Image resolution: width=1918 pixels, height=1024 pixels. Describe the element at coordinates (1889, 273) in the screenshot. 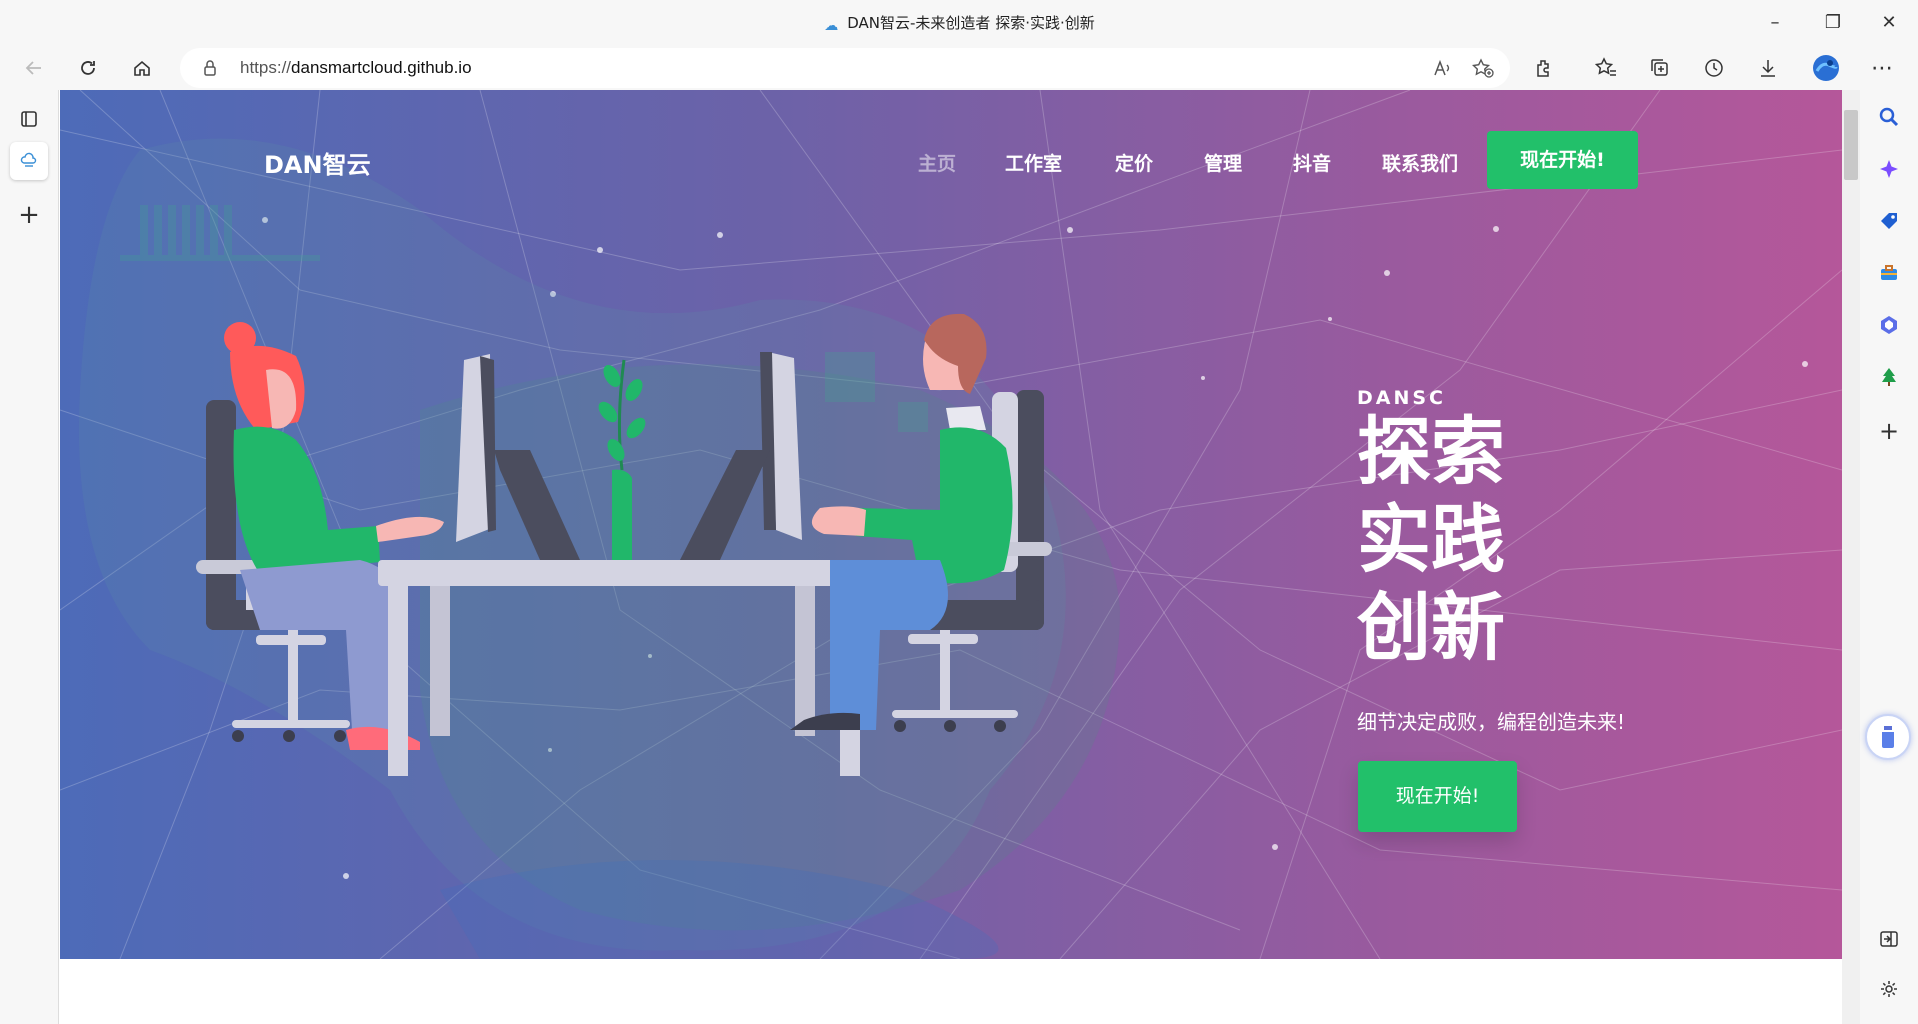

I see `tools-icon` at that location.